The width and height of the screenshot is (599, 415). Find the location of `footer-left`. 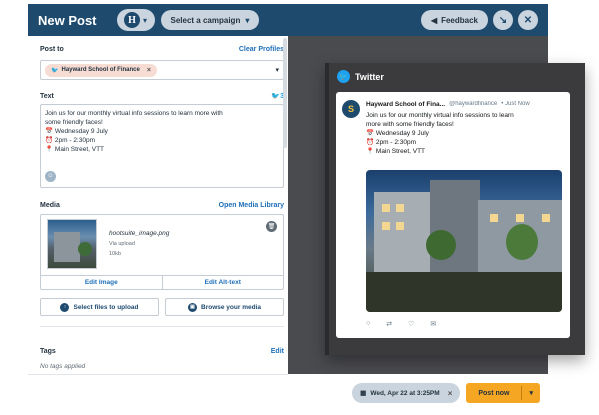

footer-left is located at coordinates (158, 393).